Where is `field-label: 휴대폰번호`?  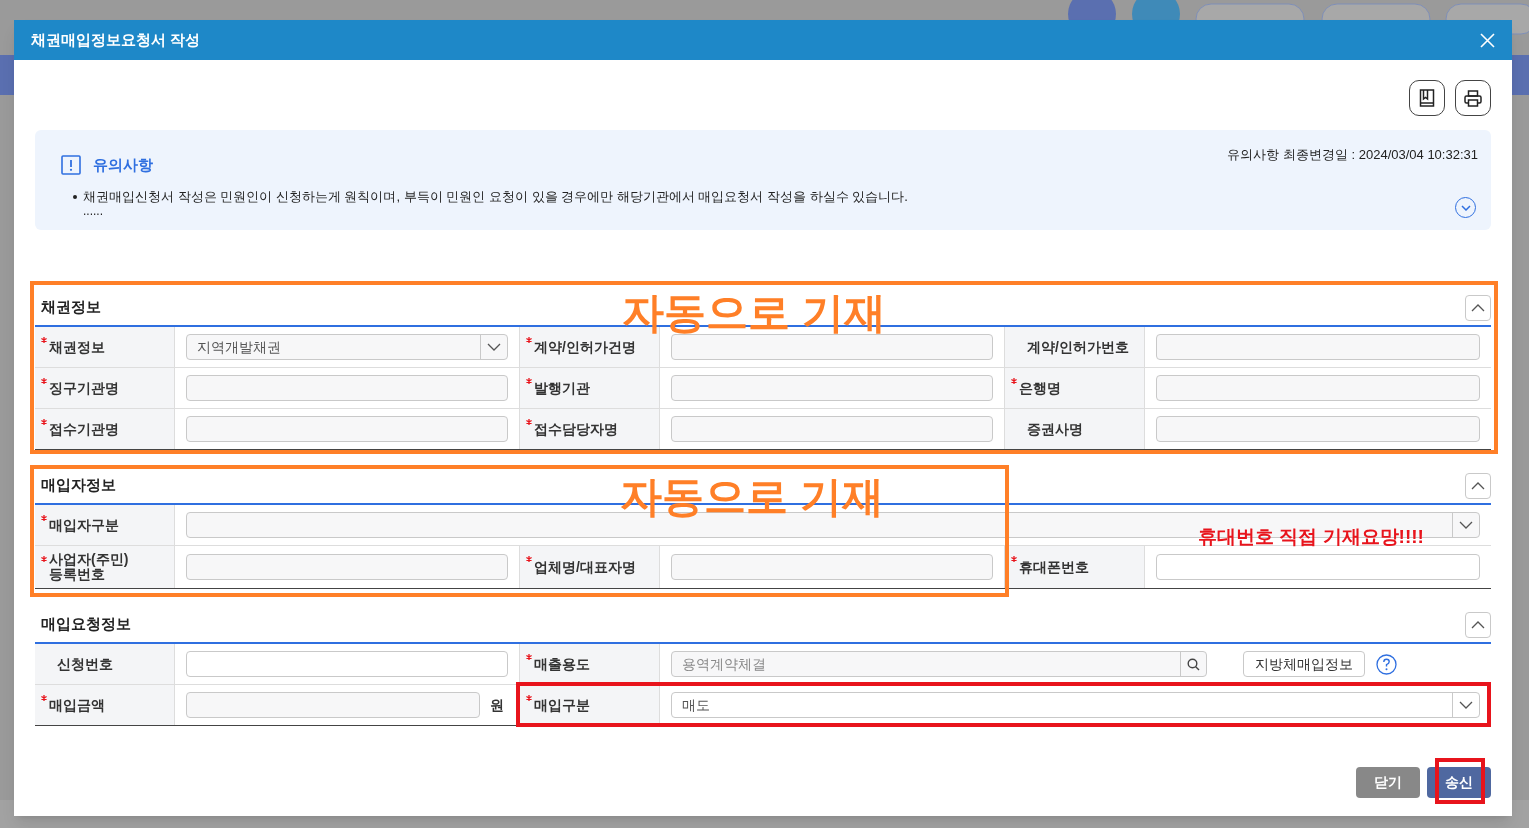 field-label: 휴대폰번호 is located at coordinates (1054, 567).